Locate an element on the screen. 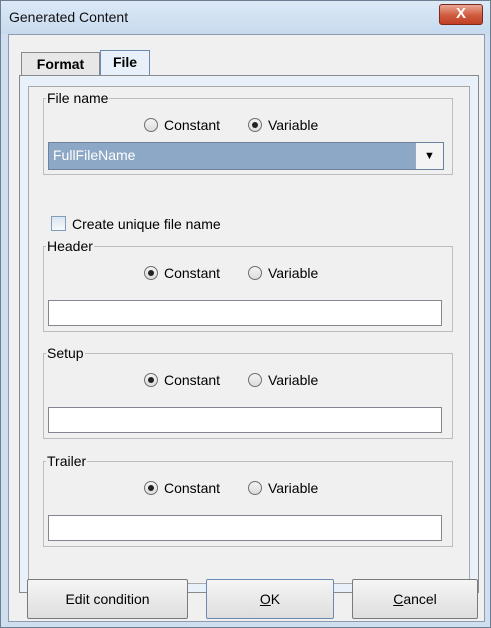 The height and width of the screenshot is (628, 491). trailer-variable-radio: Variable is located at coordinates (283, 488).